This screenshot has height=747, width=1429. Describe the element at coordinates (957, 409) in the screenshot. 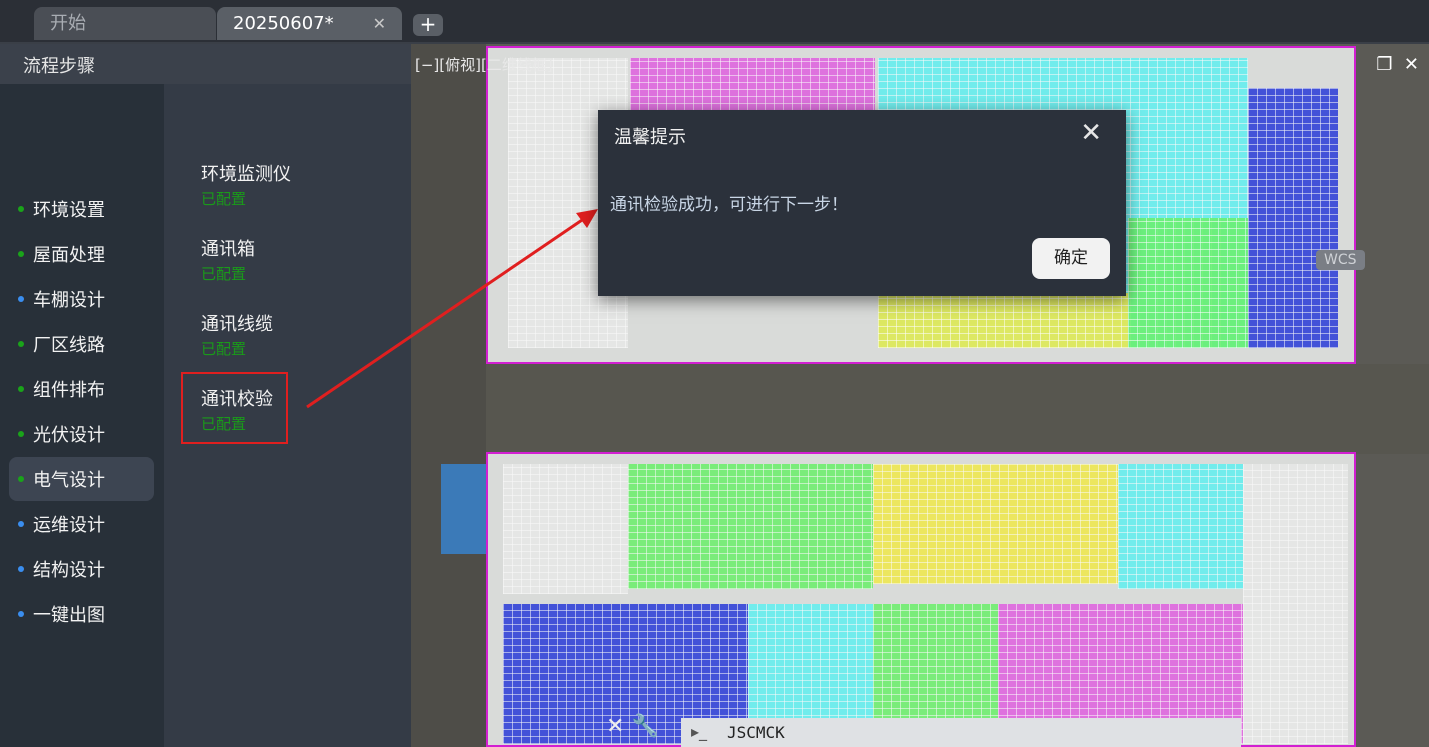

I see `aerial-road` at that location.